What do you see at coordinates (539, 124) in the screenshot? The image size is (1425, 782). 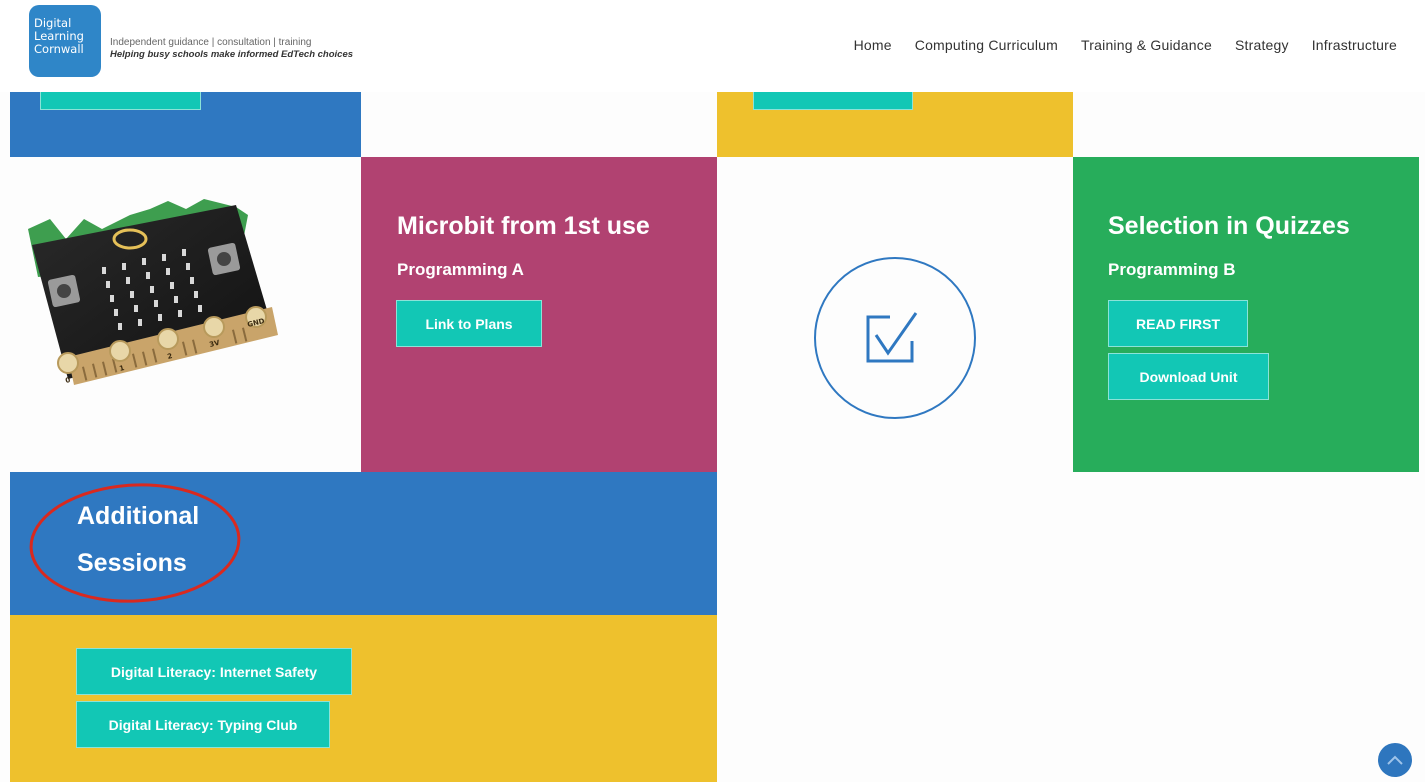 I see `tile-top-white` at bounding box center [539, 124].